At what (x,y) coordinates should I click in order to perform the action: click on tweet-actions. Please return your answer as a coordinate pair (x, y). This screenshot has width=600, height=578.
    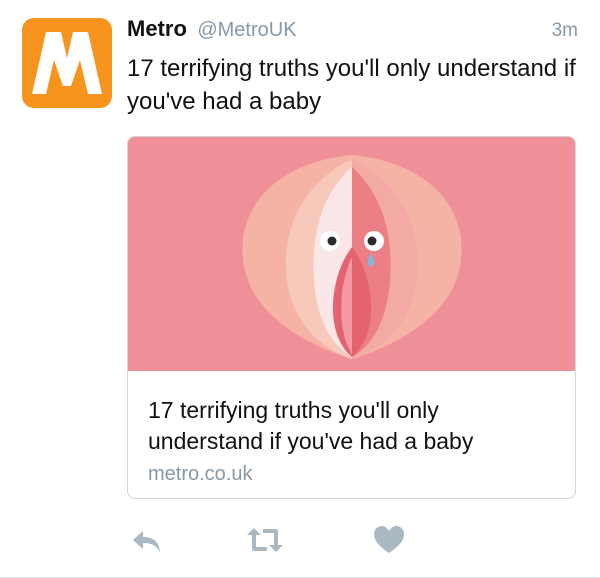
    Looking at the image, I should click on (277, 542).